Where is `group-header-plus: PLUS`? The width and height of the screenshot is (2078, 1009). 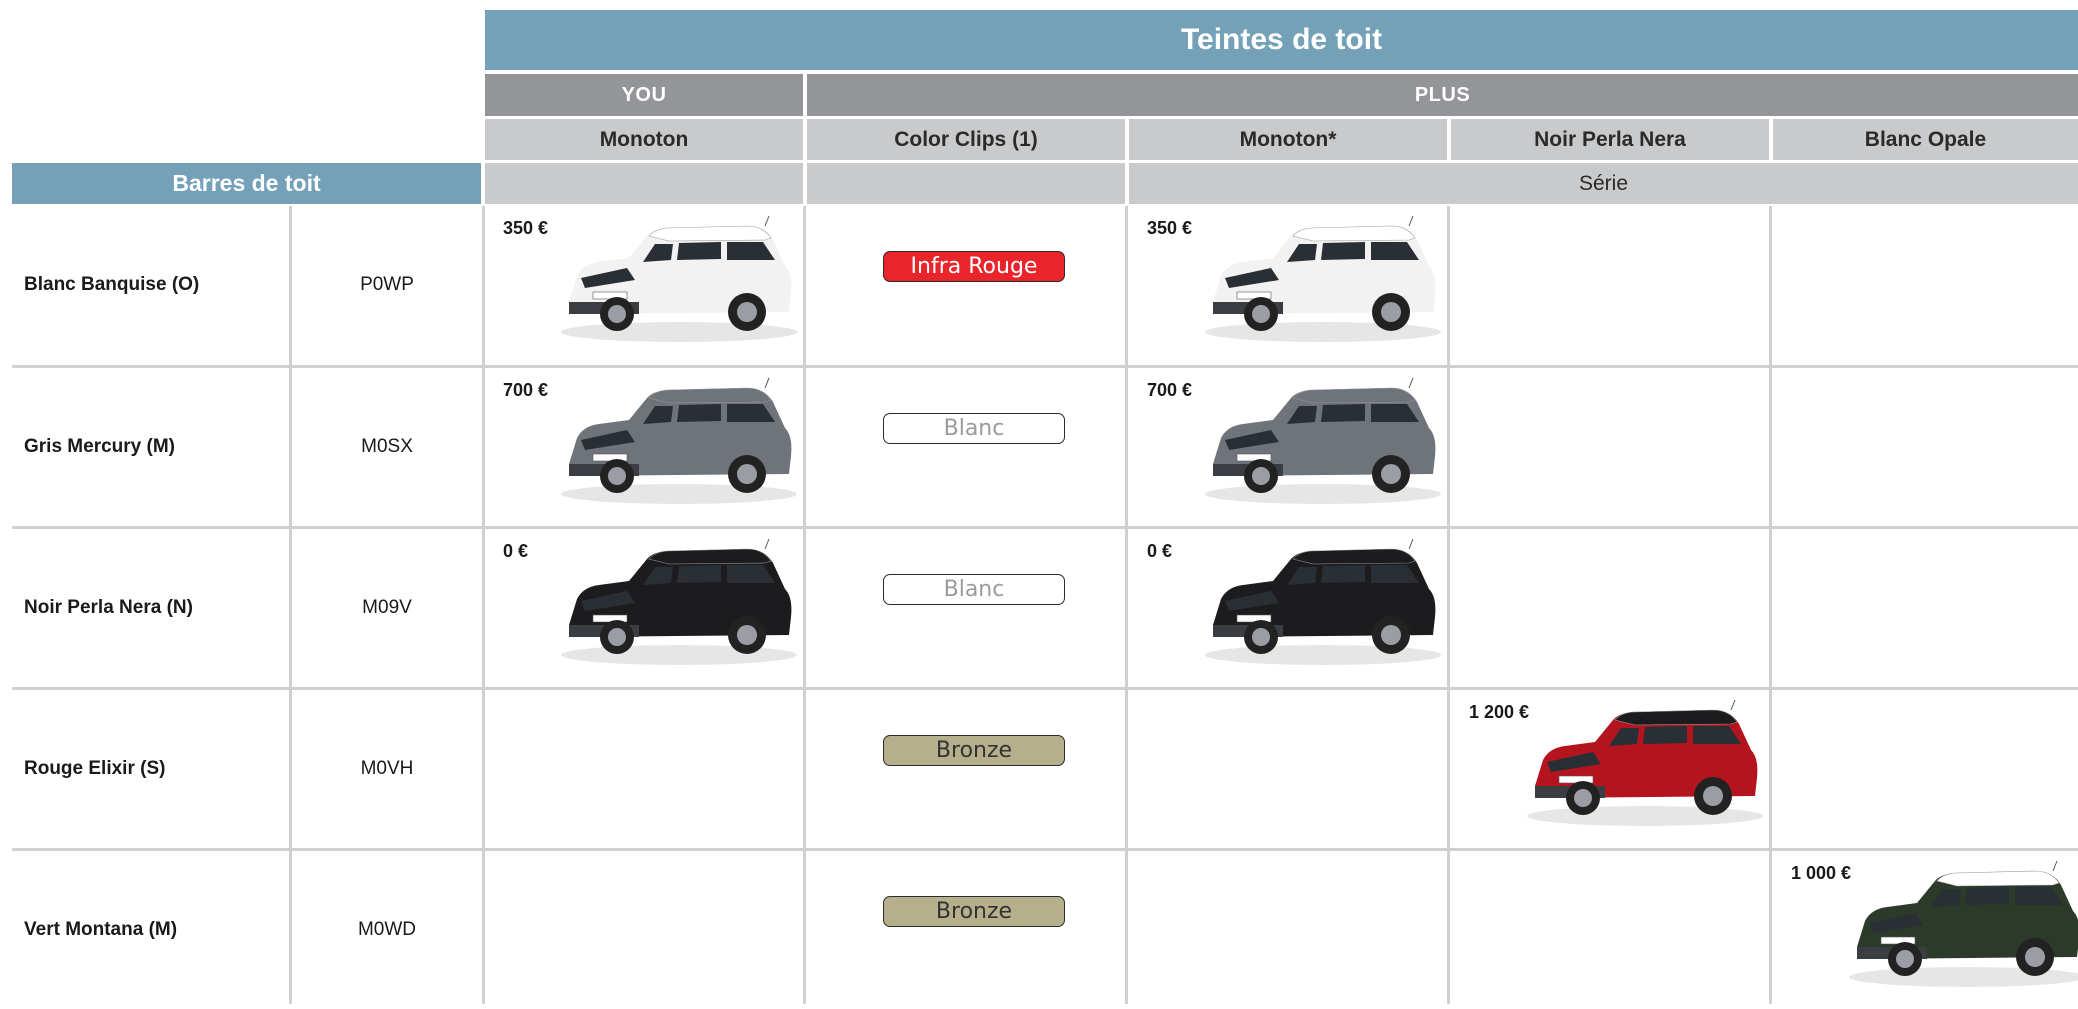 group-header-plus: PLUS is located at coordinates (1442, 95).